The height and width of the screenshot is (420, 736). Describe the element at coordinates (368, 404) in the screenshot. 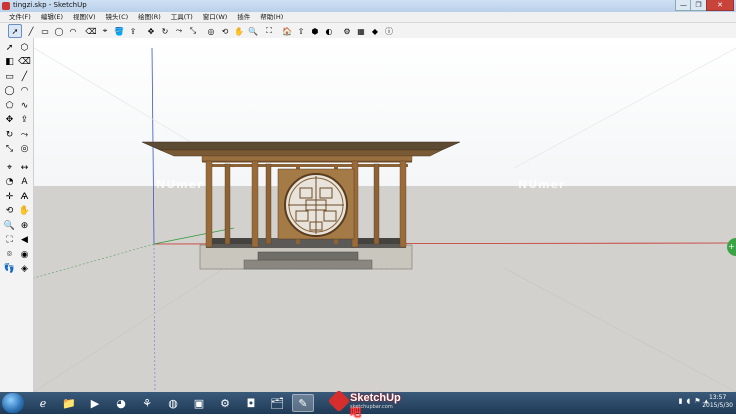

I see `sketchup-bar-logo: SketchUp吧 sketchupbar.com` at that location.